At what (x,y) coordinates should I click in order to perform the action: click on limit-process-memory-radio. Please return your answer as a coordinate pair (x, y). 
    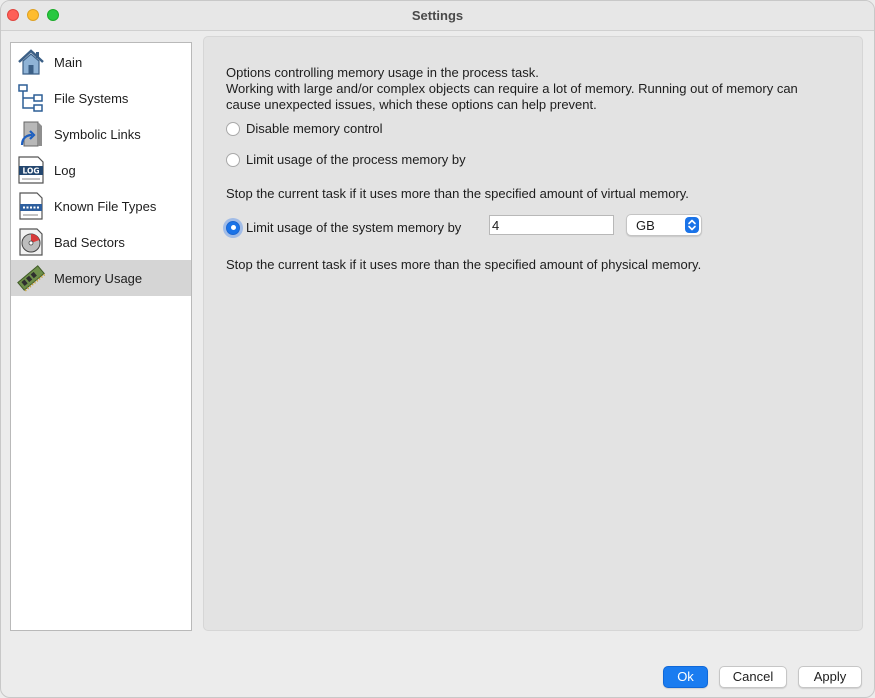
    Looking at the image, I should click on (233, 159).